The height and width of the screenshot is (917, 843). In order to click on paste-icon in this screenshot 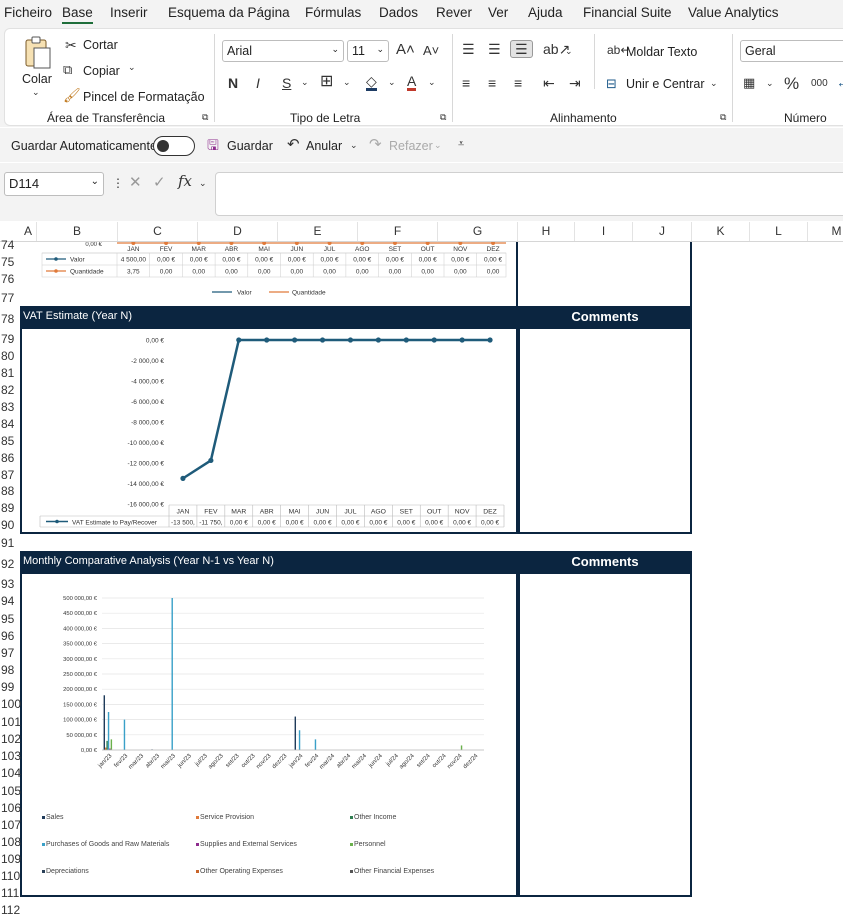, I will do `click(37, 53)`.